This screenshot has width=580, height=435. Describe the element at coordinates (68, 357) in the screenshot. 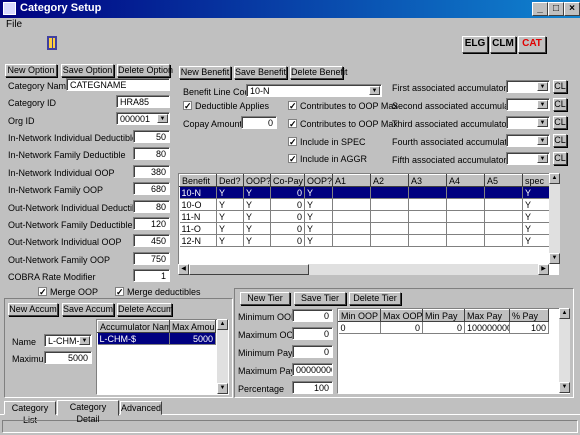

I see `accum-max-input: 5000` at that location.